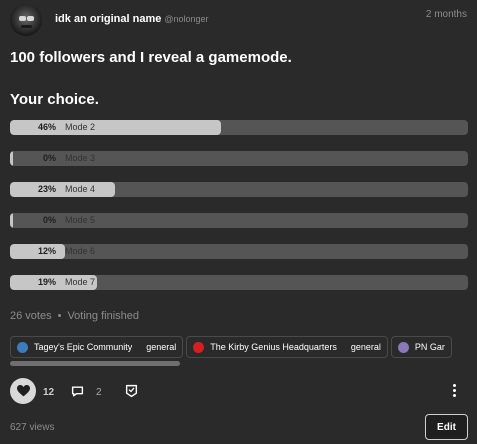 This screenshot has height=444, width=477. I want to click on post-header: idk an original name @nolonger 2 months, so click(238, 22).